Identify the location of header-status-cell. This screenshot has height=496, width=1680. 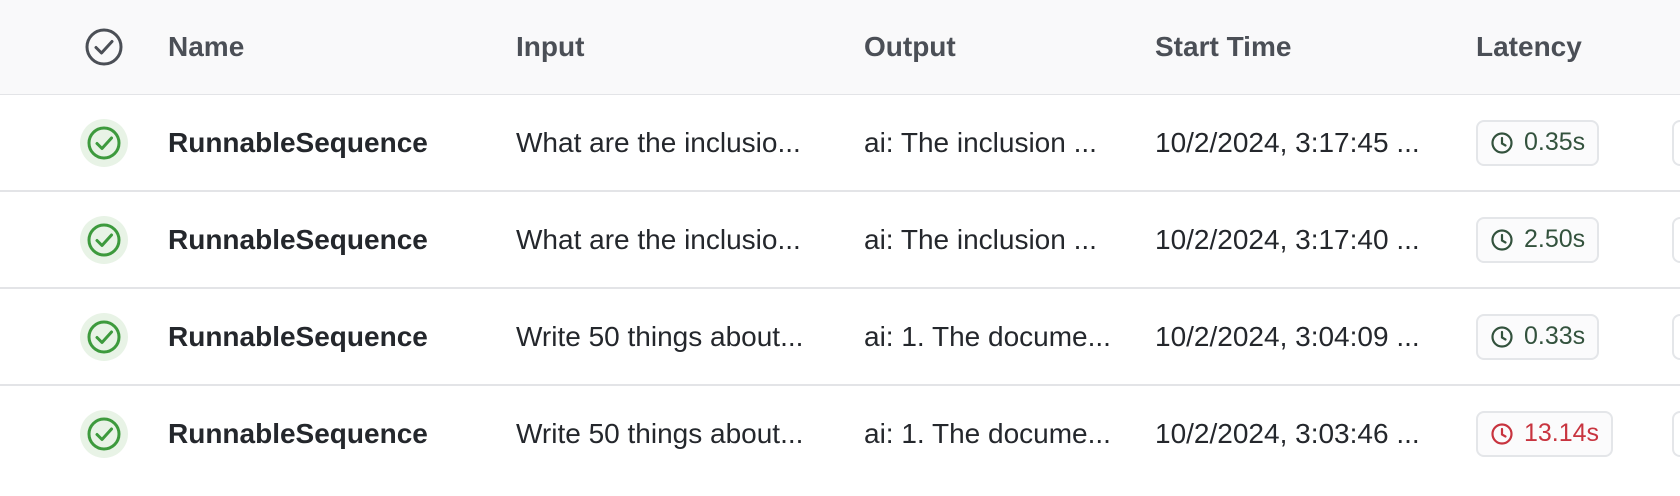
(104, 47).